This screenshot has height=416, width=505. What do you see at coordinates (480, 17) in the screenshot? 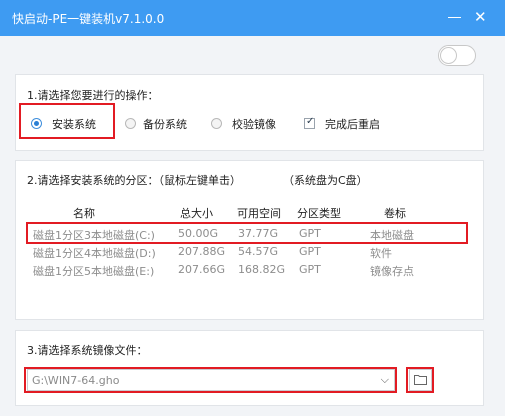
I see `close-icon: ✕` at bounding box center [480, 17].